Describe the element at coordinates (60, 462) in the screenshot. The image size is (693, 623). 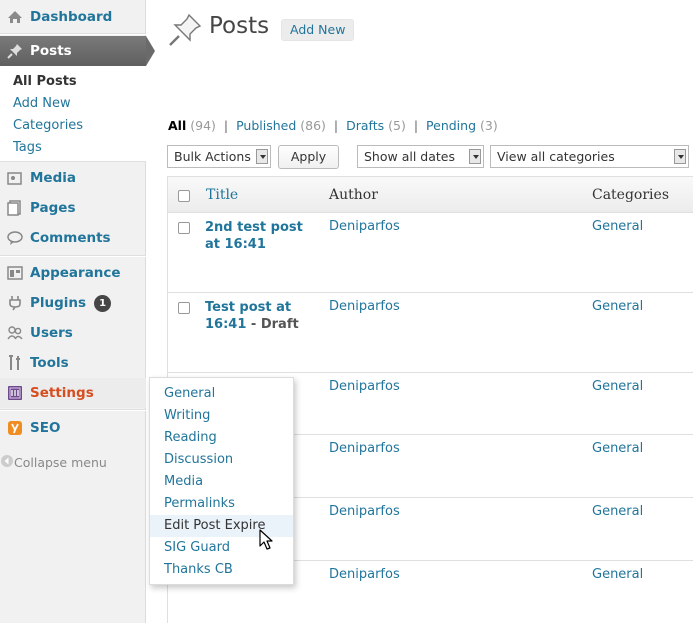
I see `collapse-label: Collapse menu` at that location.